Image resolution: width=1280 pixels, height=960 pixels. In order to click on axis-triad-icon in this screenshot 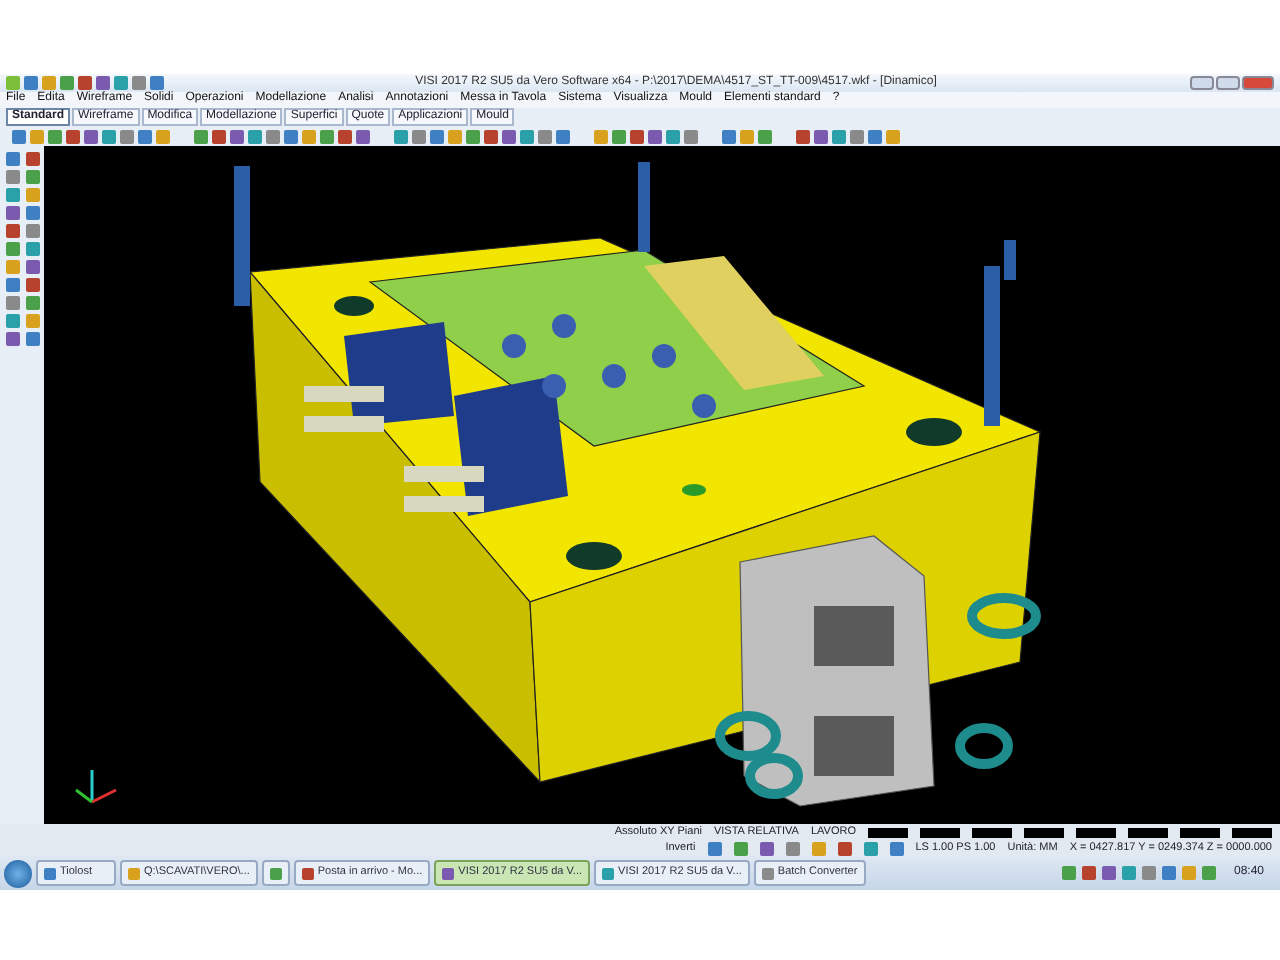, I will do `click(96, 787)`.